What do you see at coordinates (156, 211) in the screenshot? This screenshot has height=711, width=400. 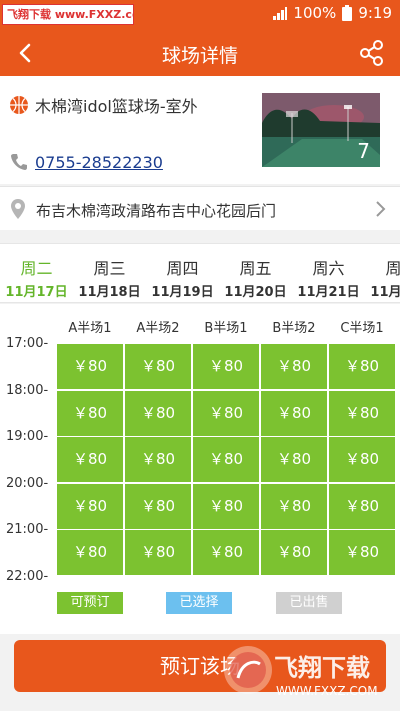 I see `venue-address: 布吉木棉湾政清路布吉中心花园后门` at bounding box center [156, 211].